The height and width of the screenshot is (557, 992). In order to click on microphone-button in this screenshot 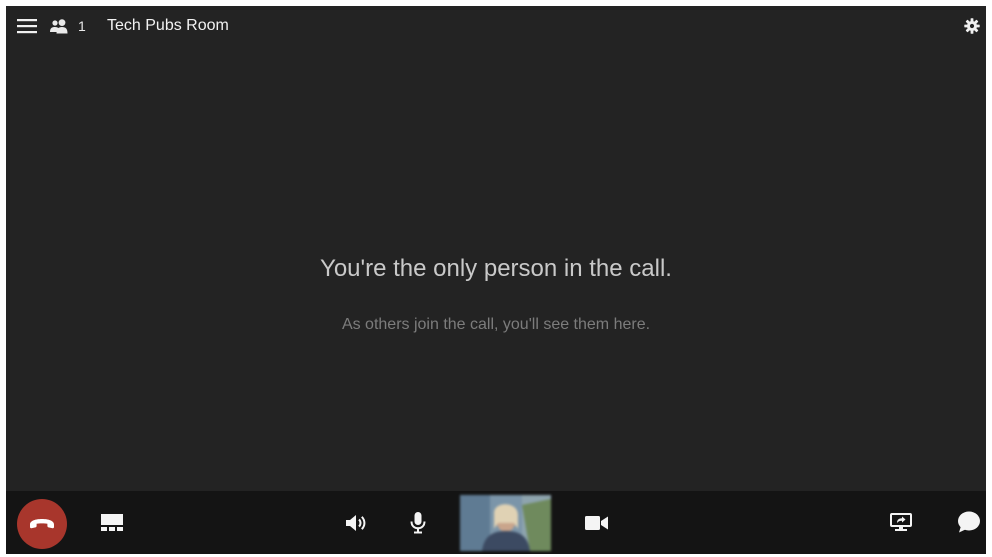, I will do `click(418, 523)`.